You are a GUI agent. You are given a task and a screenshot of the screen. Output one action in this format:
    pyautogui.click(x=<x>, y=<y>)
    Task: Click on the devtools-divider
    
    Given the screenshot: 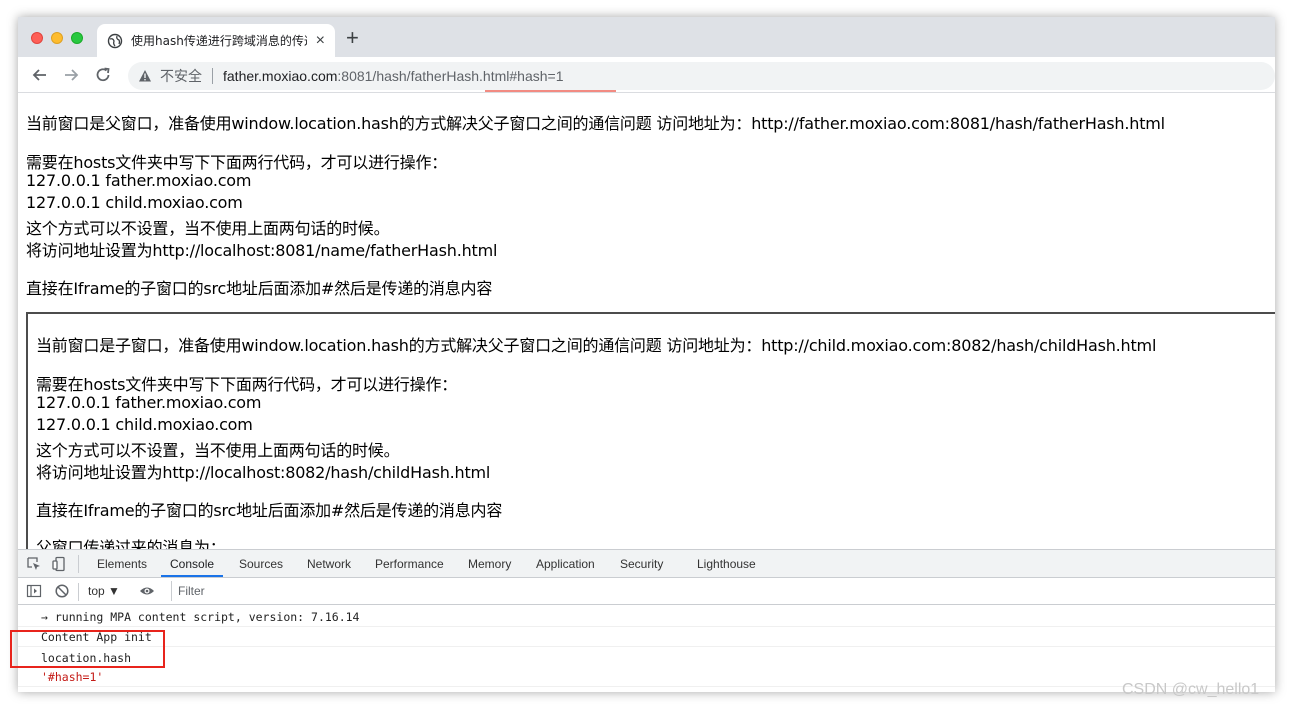 What is the action you would take?
    pyautogui.click(x=78, y=564)
    